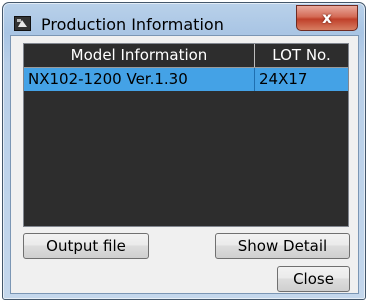 Image resolution: width=371 pixels, height=306 pixels. What do you see at coordinates (132, 24) in the screenshot?
I see `window-title: Production Information` at bounding box center [132, 24].